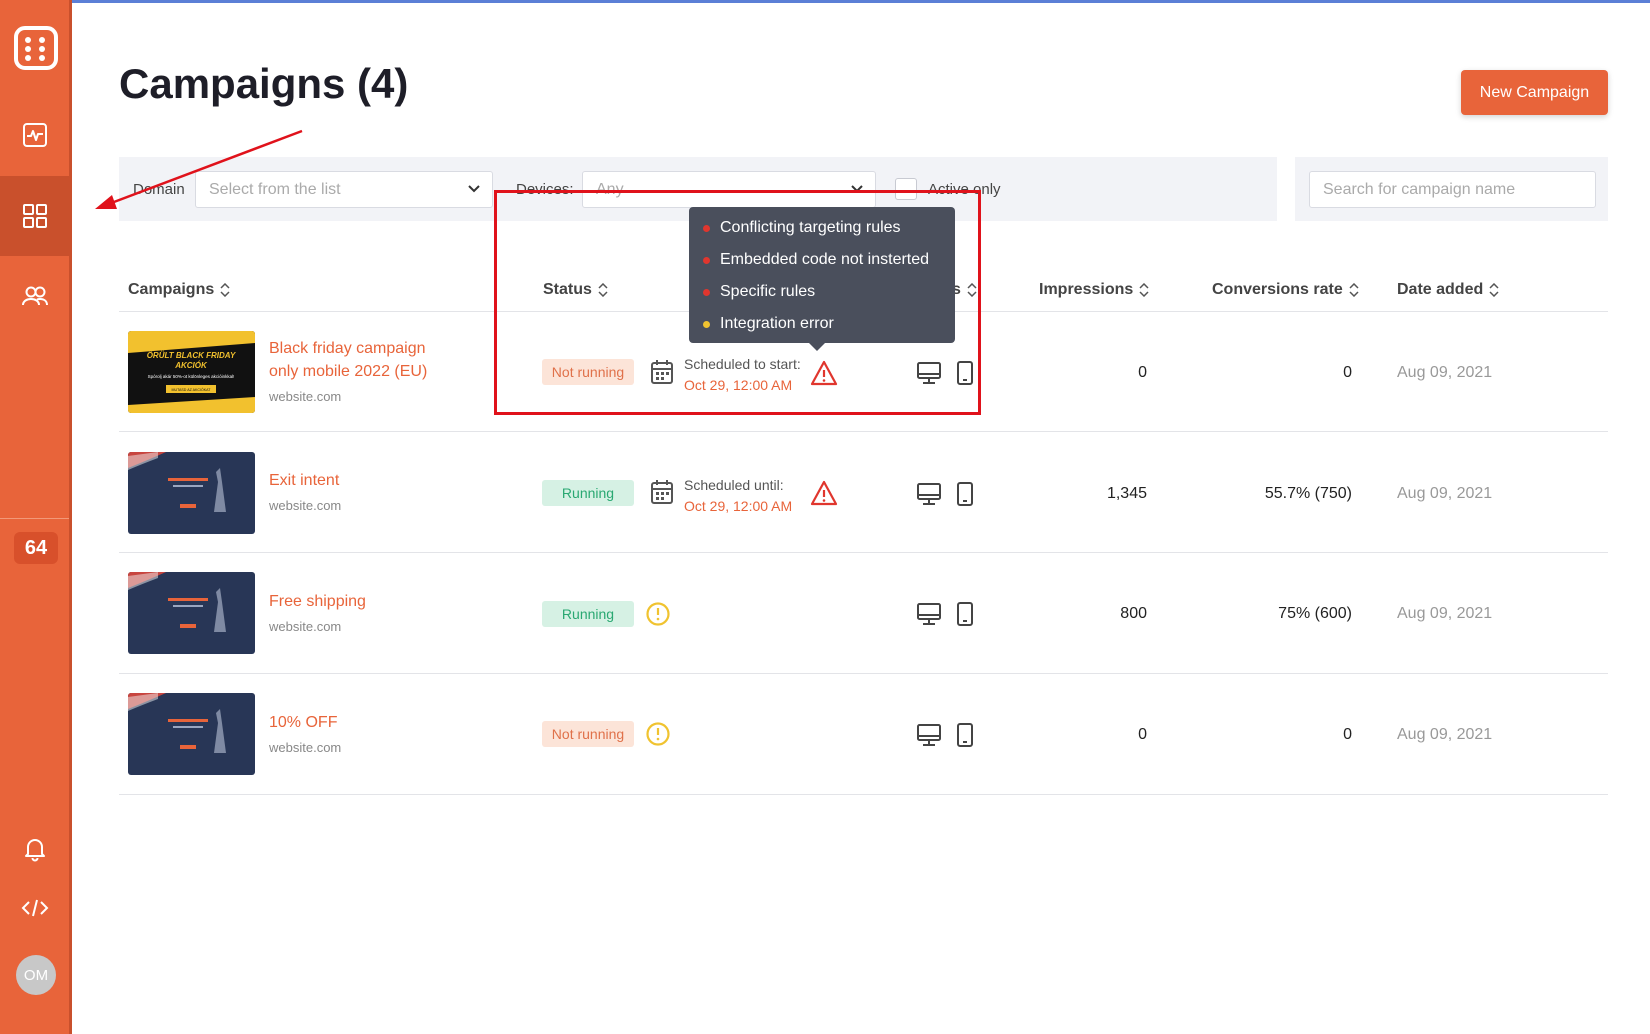  Describe the element at coordinates (1086, 289) in the screenshot. I see `column-header-label: Impressions` at that location.